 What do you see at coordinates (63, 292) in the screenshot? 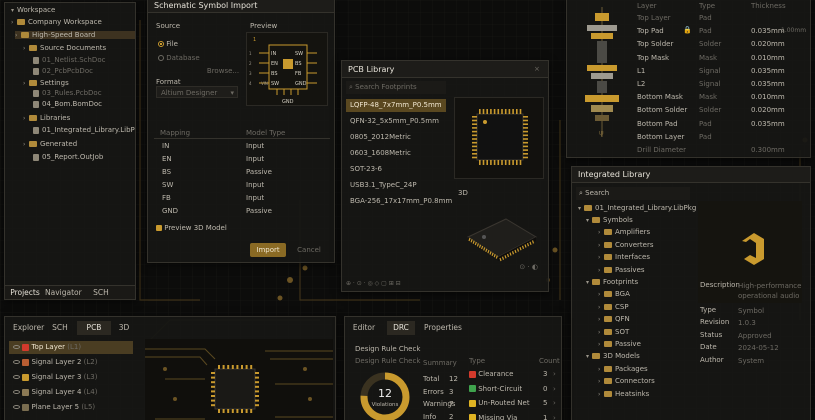
I see `tab-navigator: Navigator` at bounding box center [63, 292].